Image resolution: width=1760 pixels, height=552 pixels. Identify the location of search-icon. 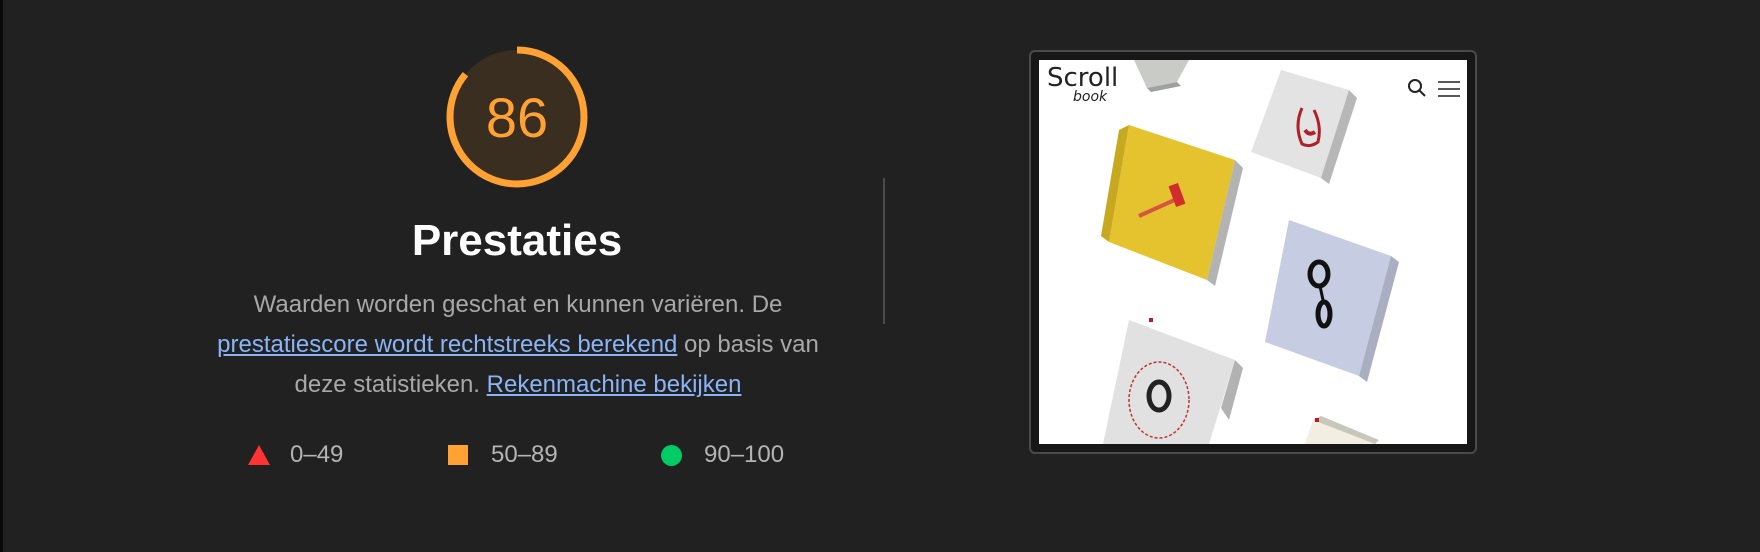
(1417, 90).